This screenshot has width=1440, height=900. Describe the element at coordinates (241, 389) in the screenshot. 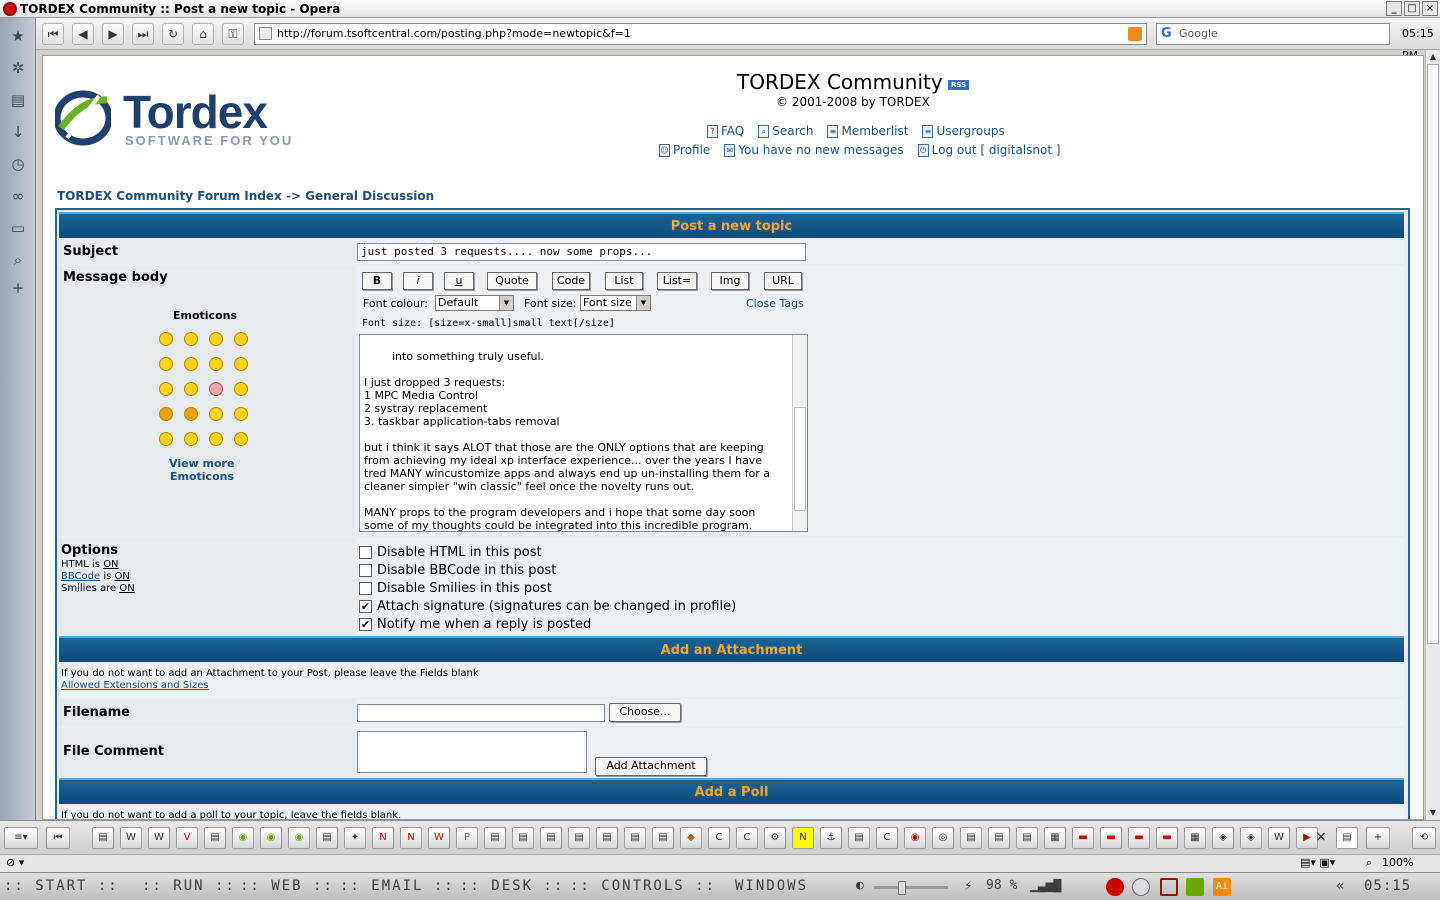

I see `cry-emoticon-icon` at that location.